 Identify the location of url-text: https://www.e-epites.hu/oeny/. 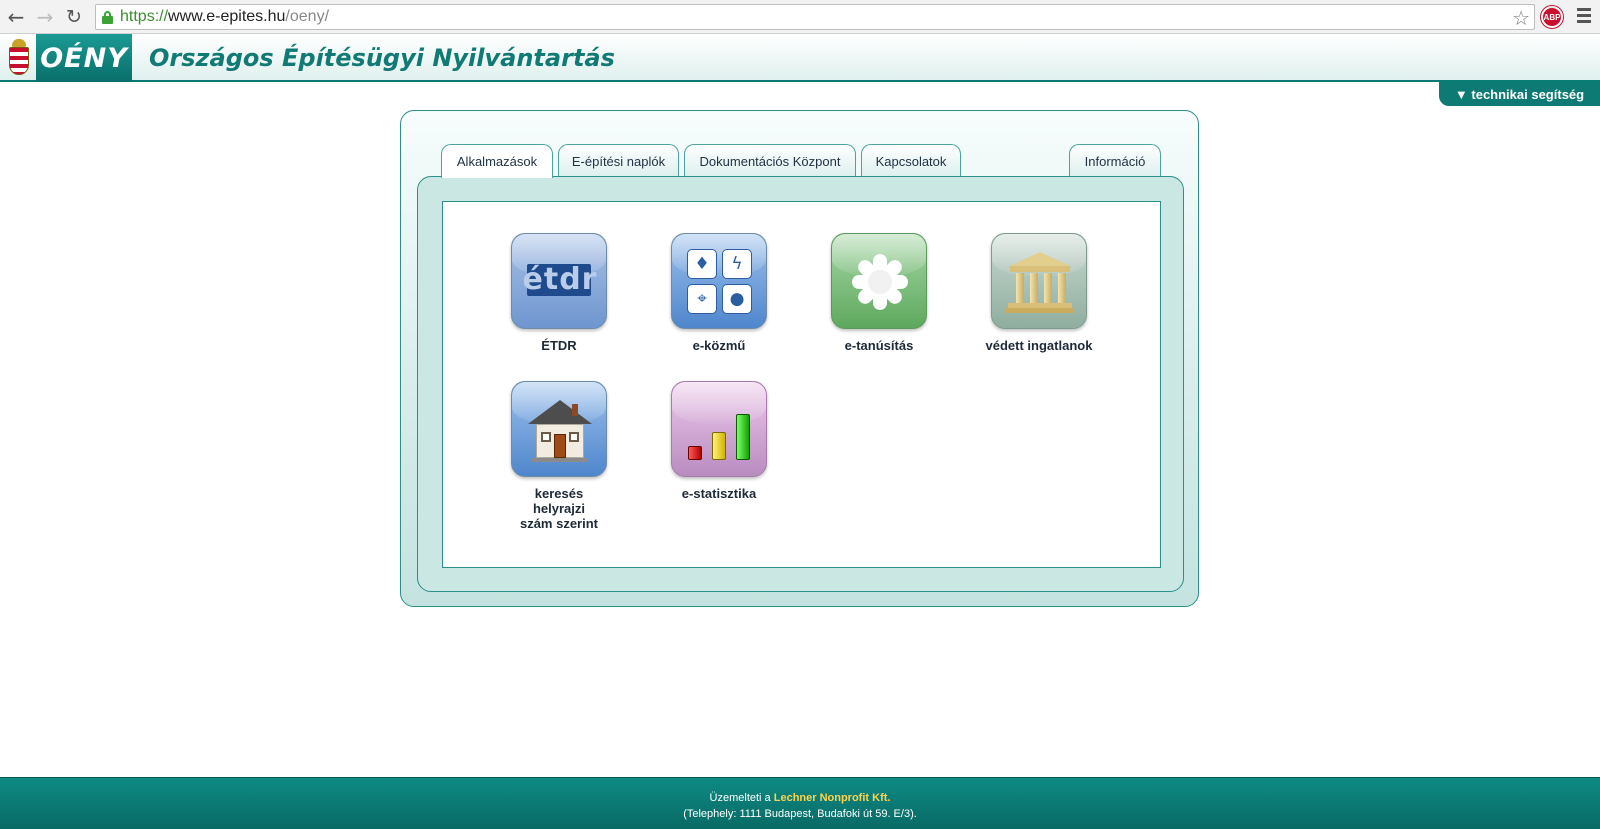
(224, 17).